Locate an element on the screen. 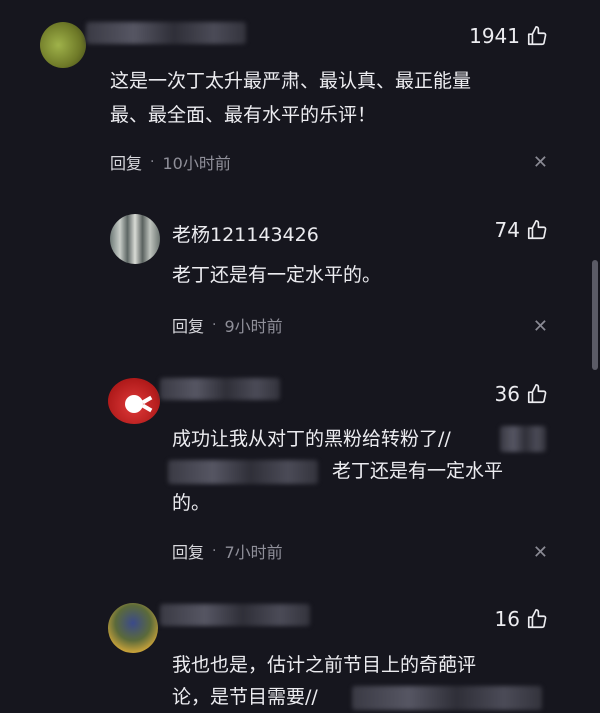  like-button: 1941 is located at coordinates (508, 36).